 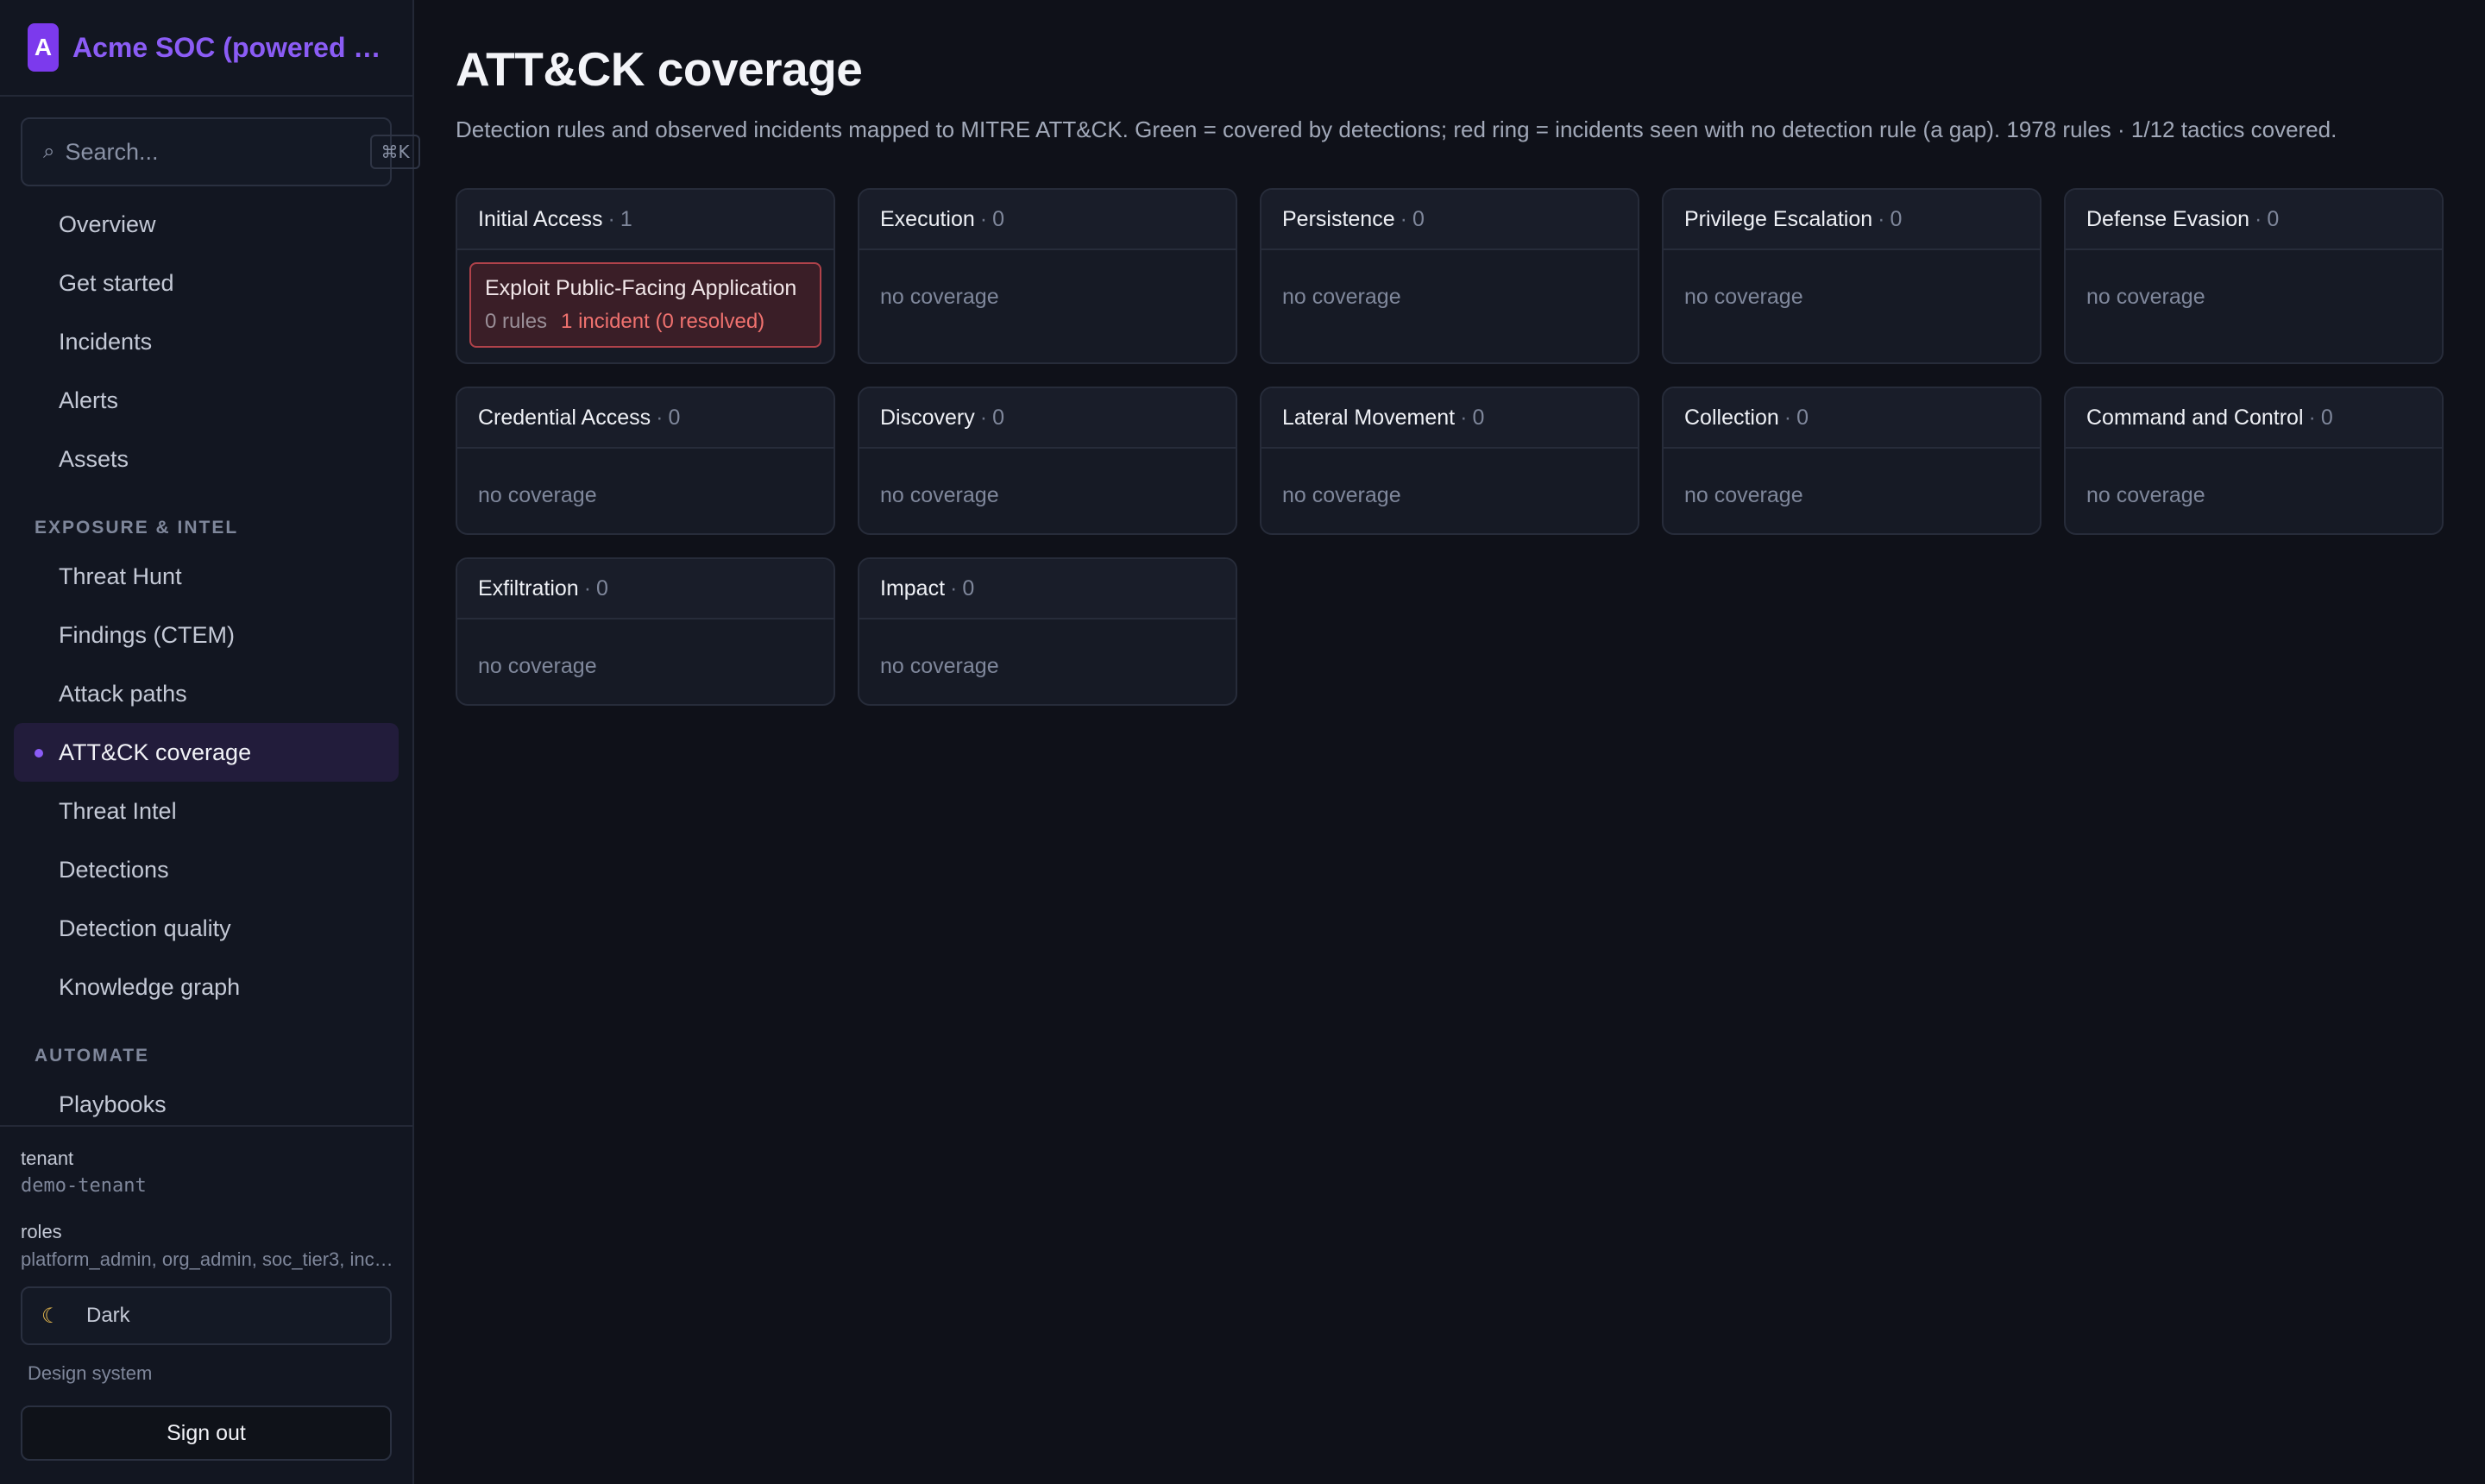 I want to click on tactic-header: Lateral Movement · 0, so click(x=1449, y=418).